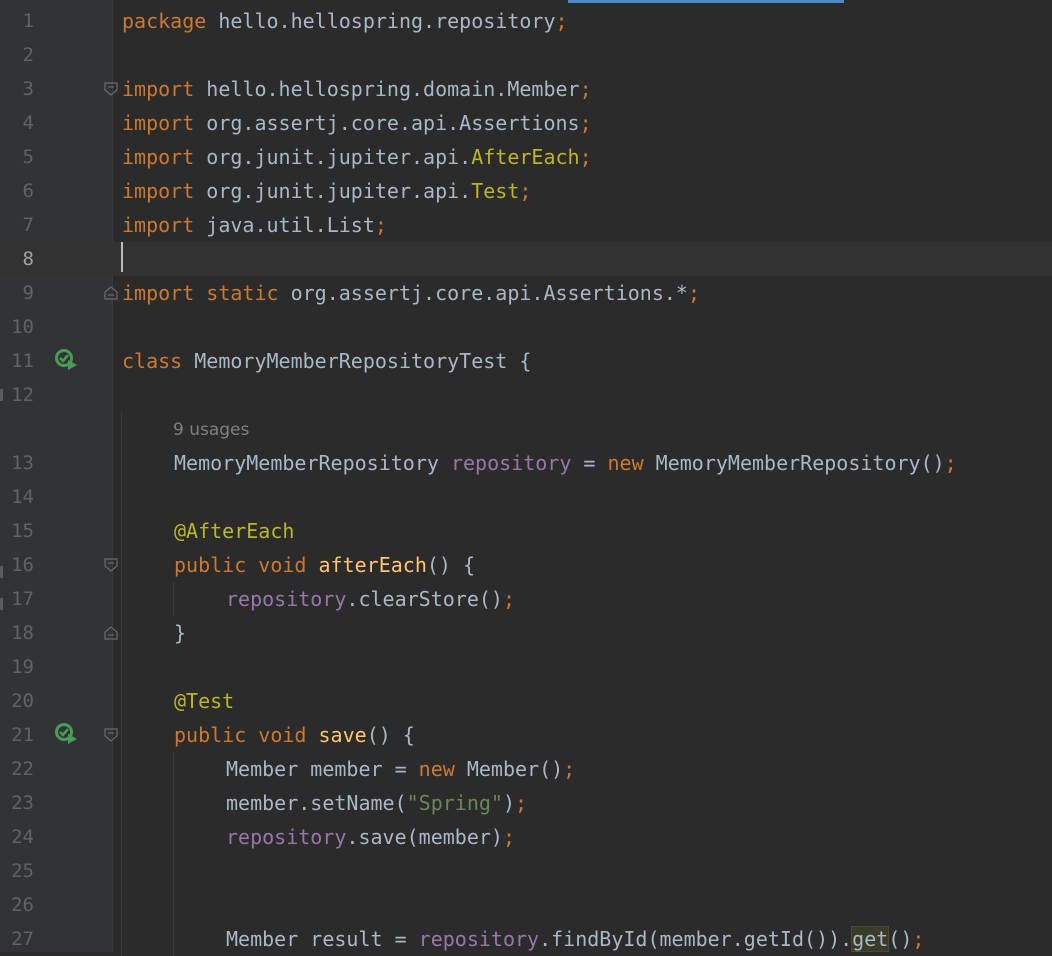 This screenshot has width=1052, height=956. What do you see at coordinates (17, 871) in the screenshot?
I see `line-number: 25` at bounding box center [17, 871].